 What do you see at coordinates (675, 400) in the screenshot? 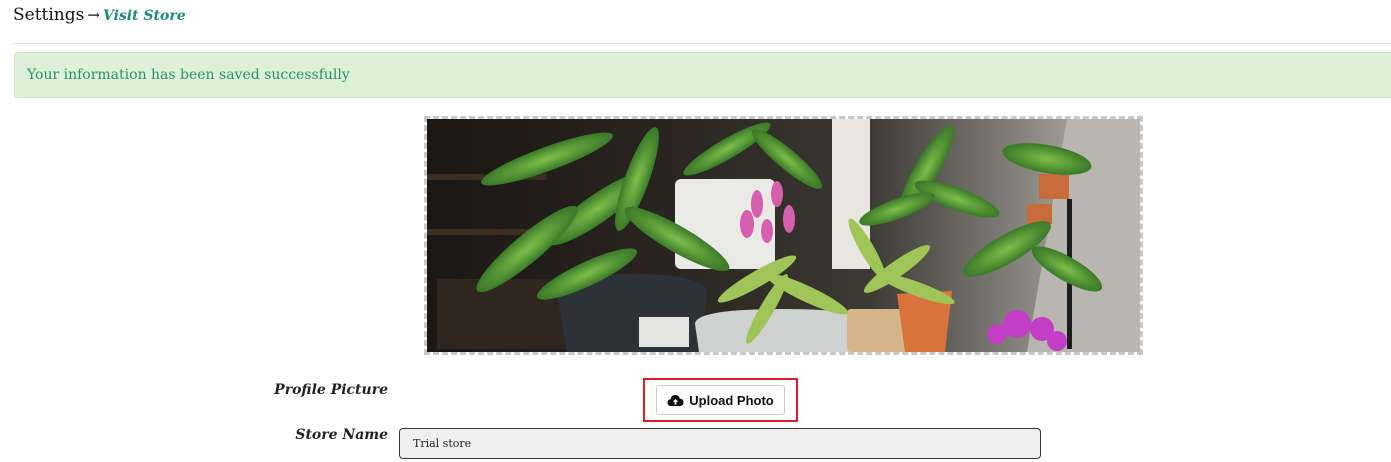
I see `cloud-upload-icon` at bounding box center [675, 400].